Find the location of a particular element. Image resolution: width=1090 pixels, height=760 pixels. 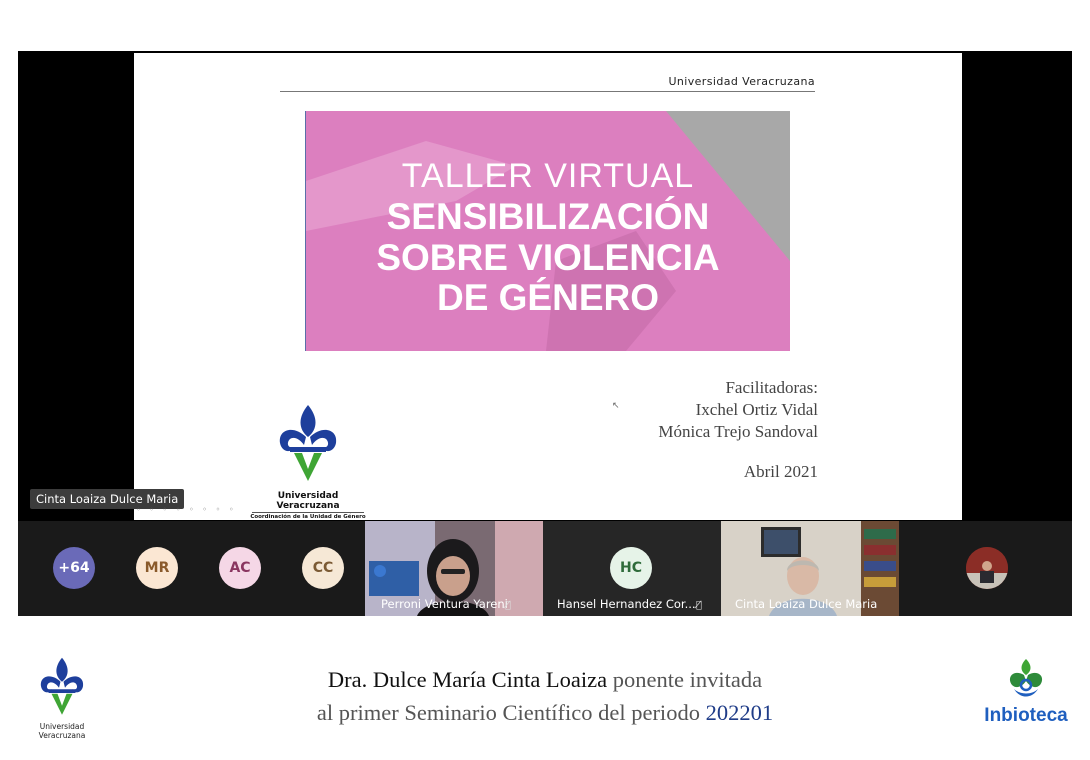

mouse-cursor-icon: ↖ is located at coordinates (616, 406).